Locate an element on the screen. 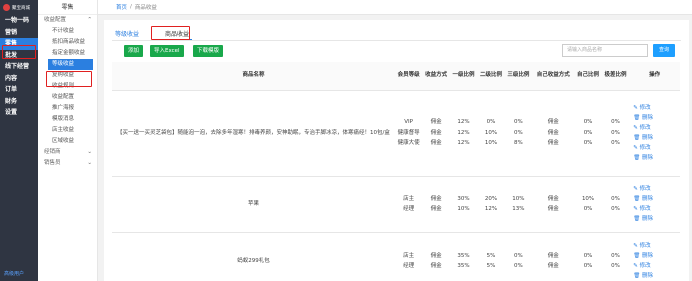  col-header: 收益方式 is located at coordinates (436, 76).